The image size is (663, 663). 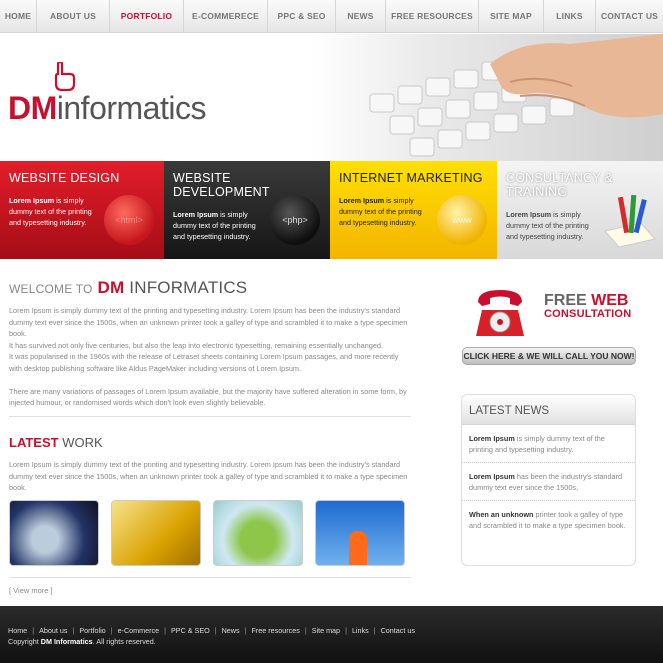 I want to click on keyboard-hand-image, so click(x=486, y=97).